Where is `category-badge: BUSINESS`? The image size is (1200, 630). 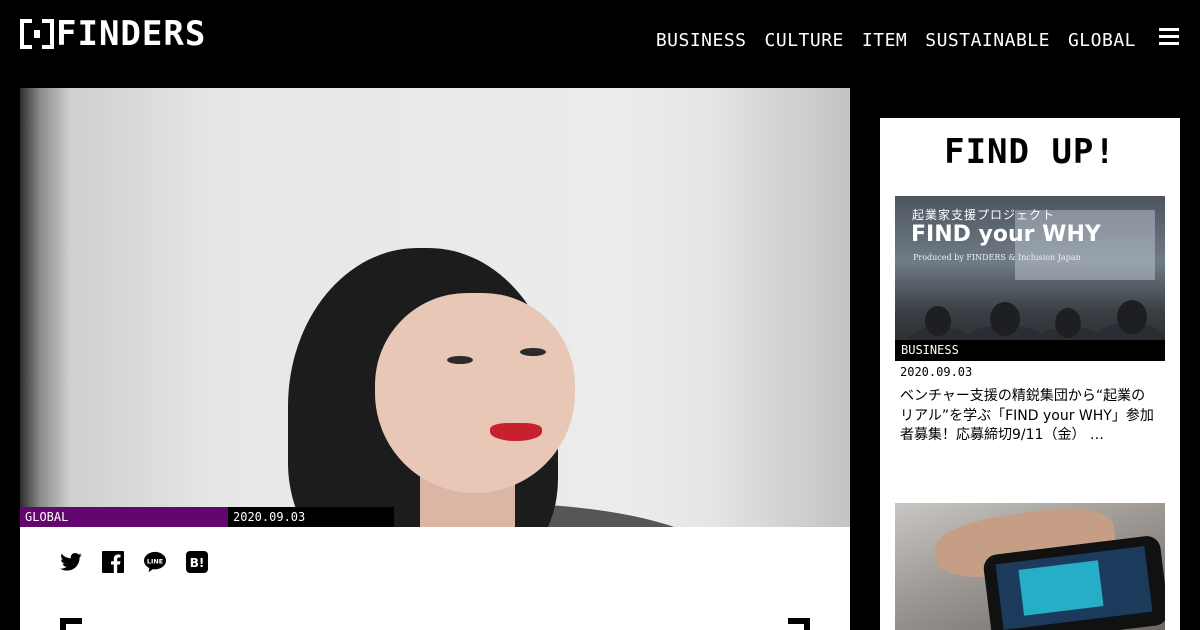 category-badge: BUSINESS is located at coordinates (1030, 350).